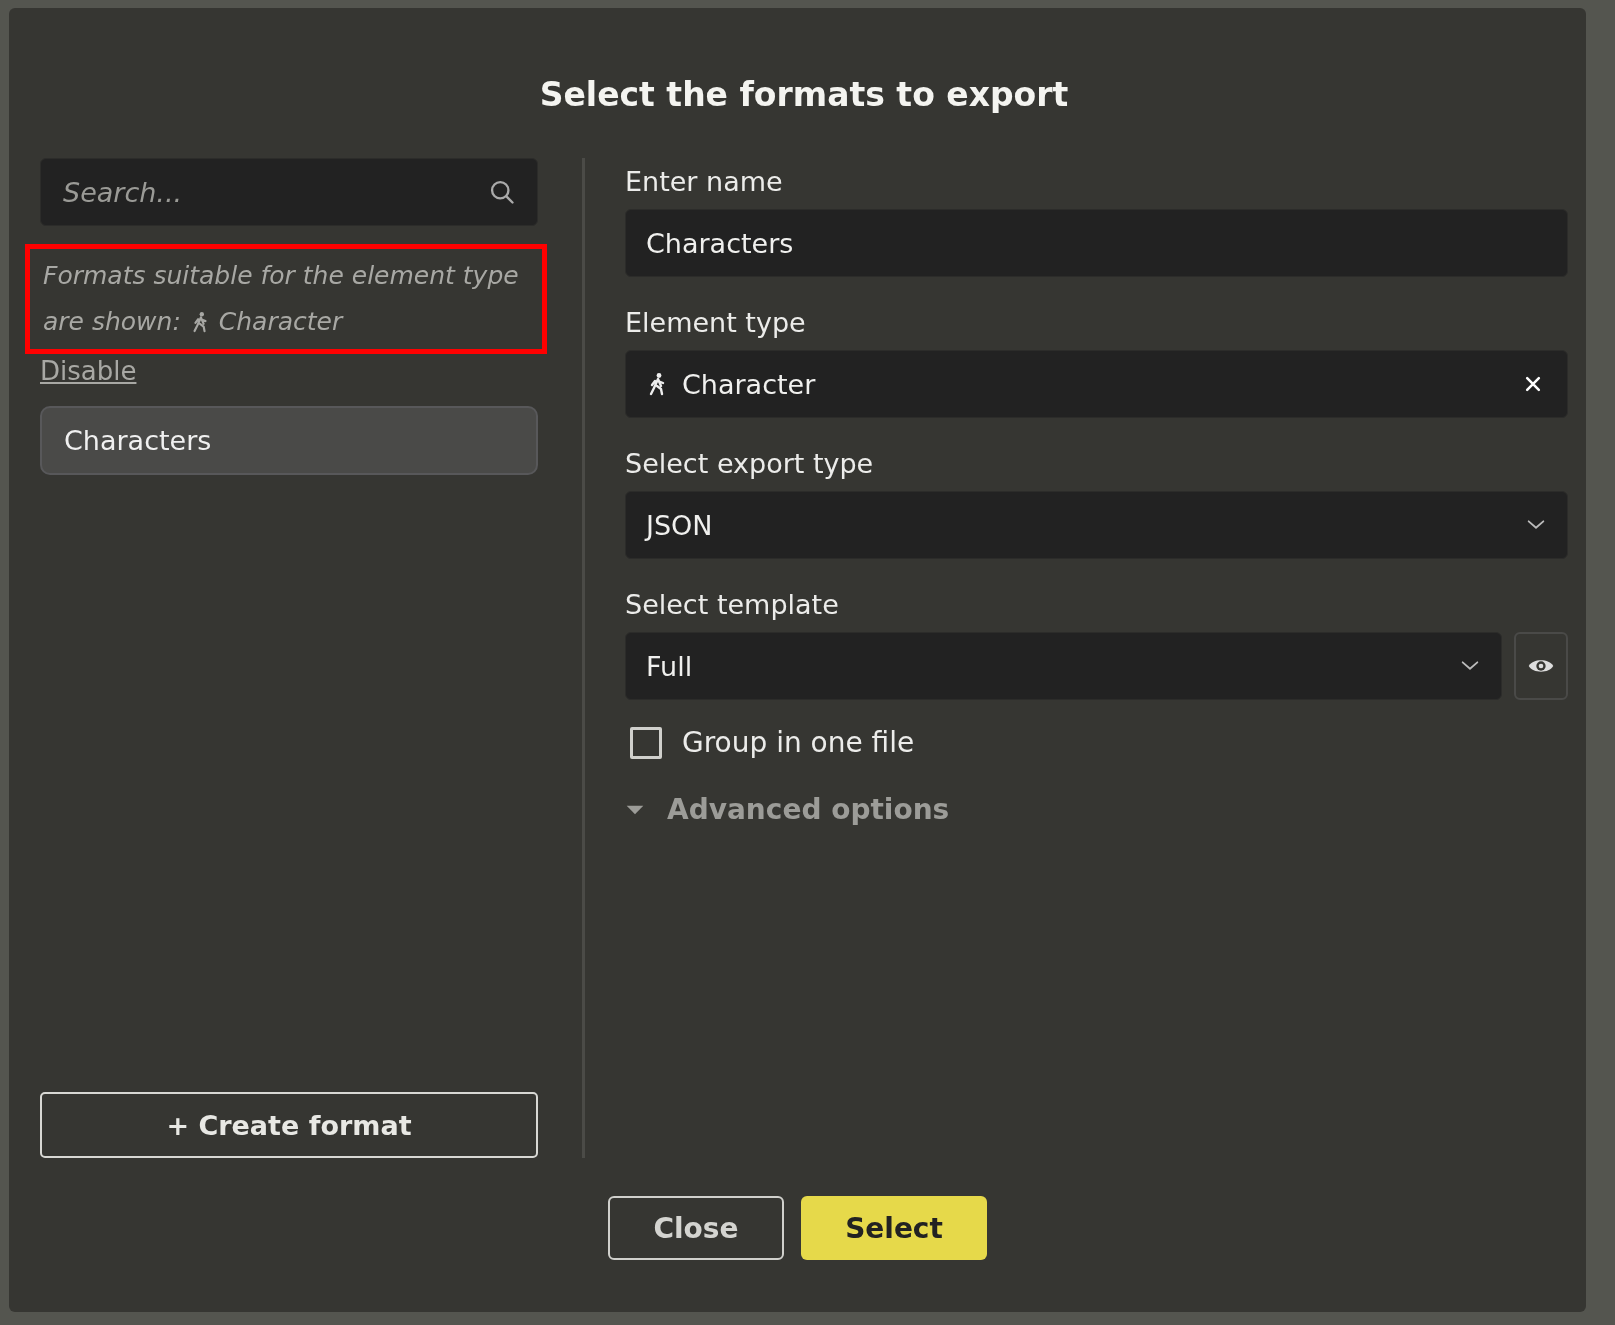 This screenshot has width=1615, height=1325. I want to click on advanced-options-toggle: Advanced options, so click(787, 809).